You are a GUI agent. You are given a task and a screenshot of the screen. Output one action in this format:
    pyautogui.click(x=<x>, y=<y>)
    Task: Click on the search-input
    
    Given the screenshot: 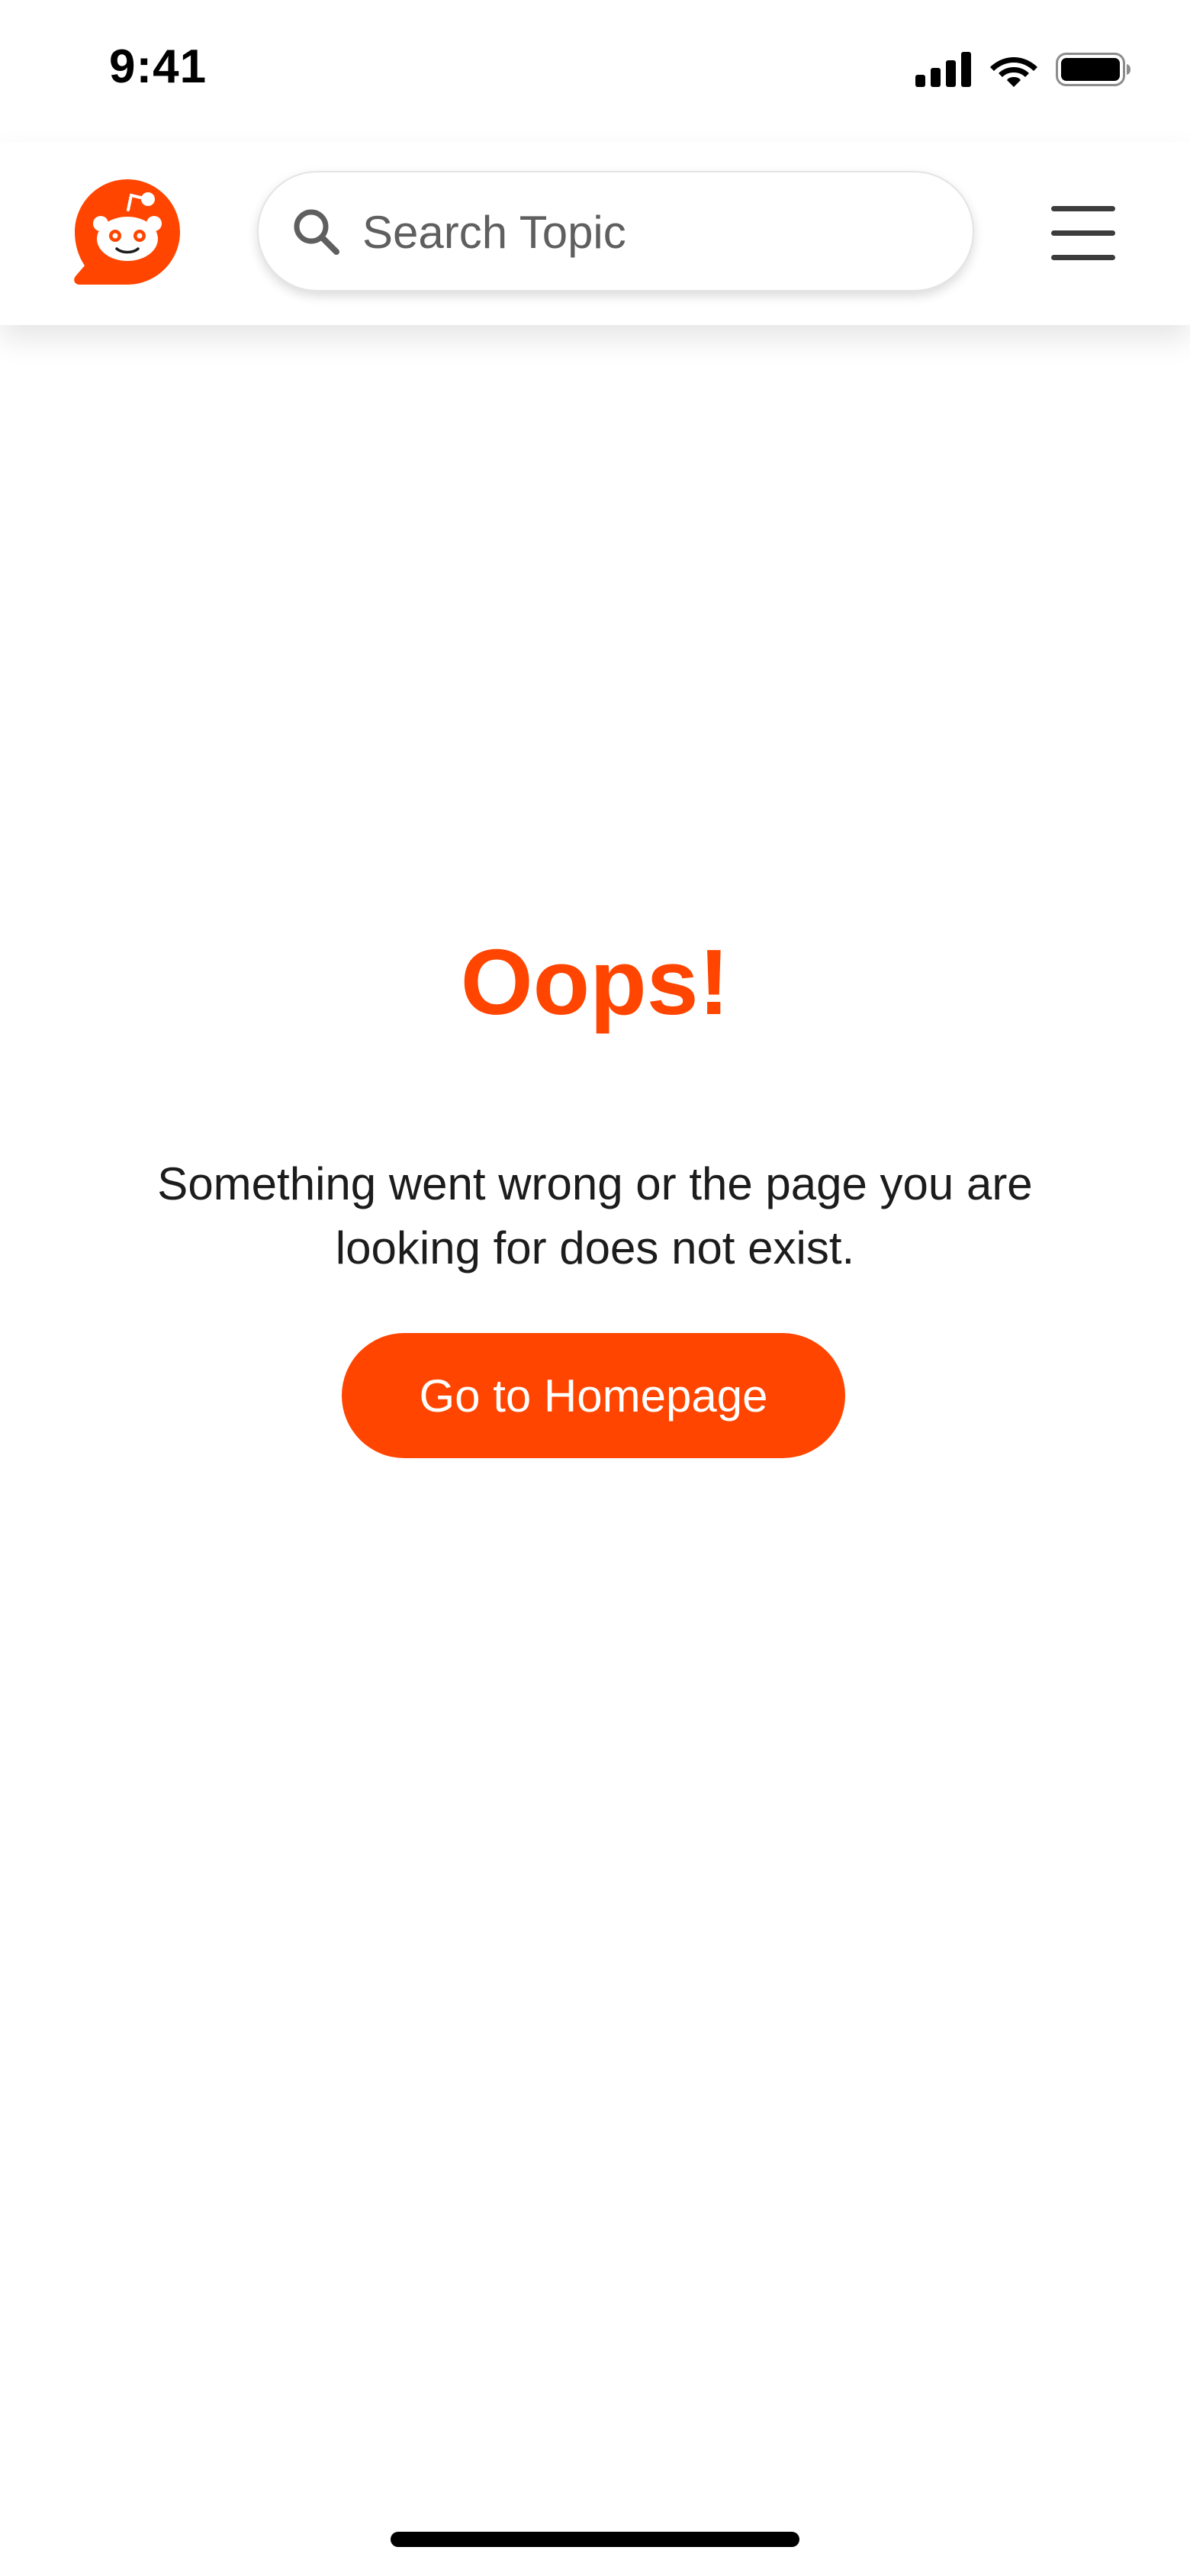 What is the action you would take?
    pyautogui.click(x=652, y=232)
    